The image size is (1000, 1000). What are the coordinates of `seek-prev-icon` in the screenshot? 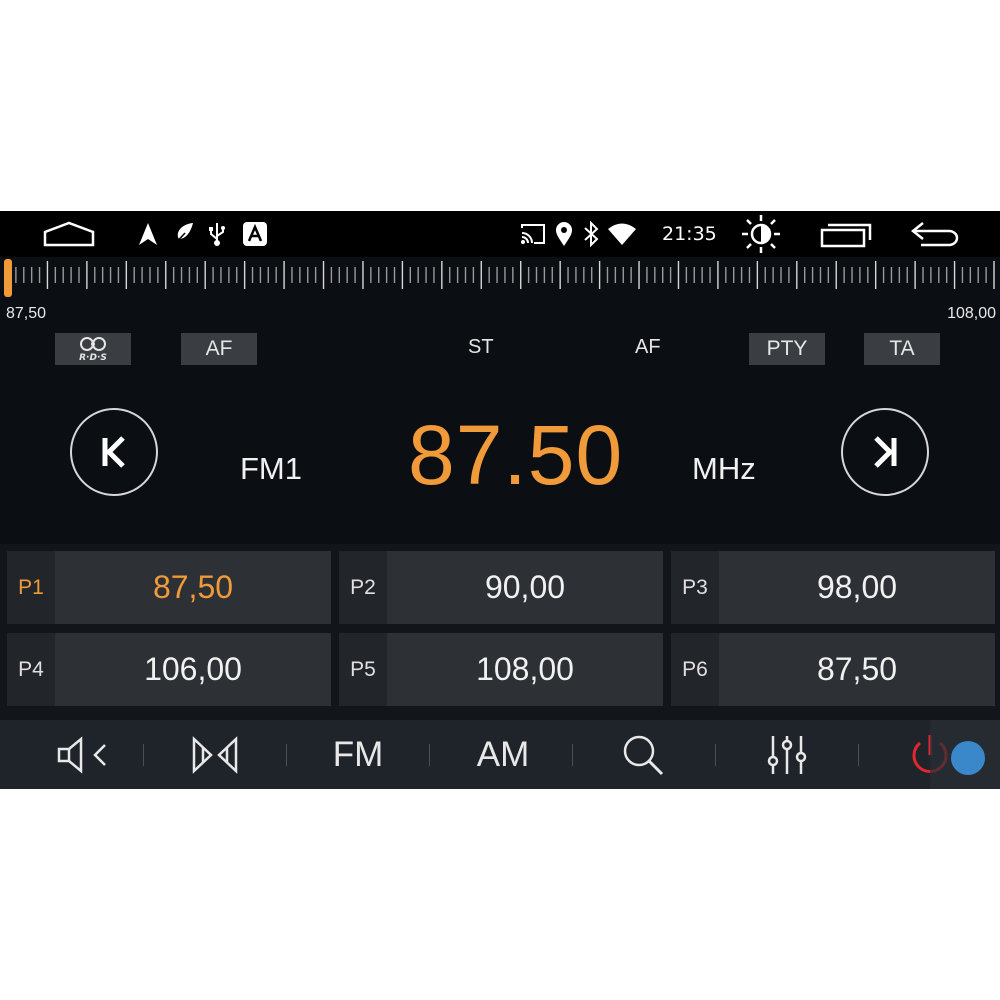 It's located at (113, 452).